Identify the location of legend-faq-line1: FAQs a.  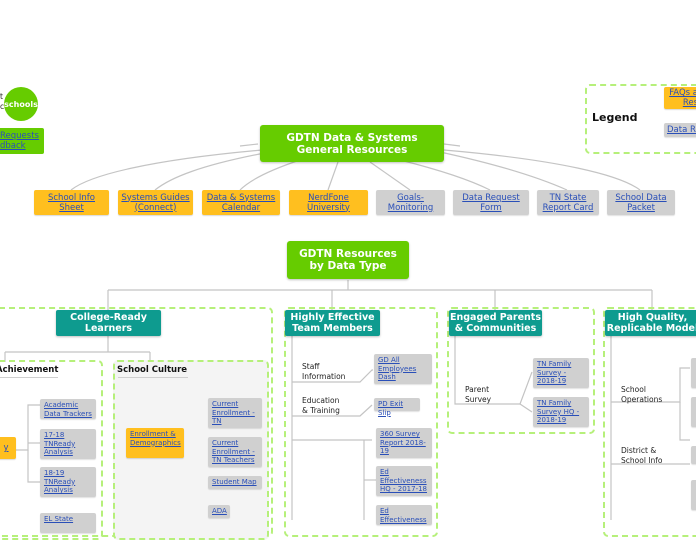
(682, 93).